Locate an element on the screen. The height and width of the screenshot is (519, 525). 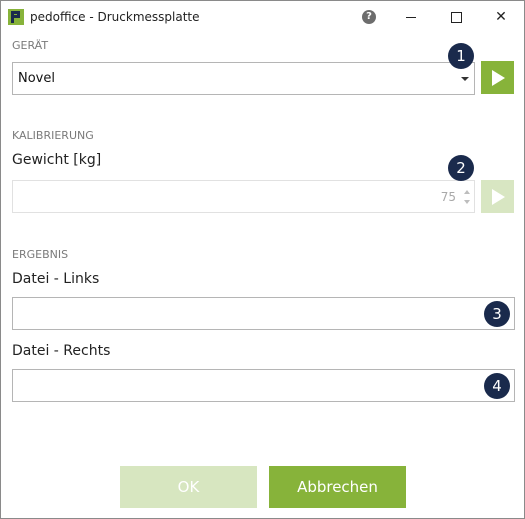
app-logo-icon is located at coordinates (16, 17).